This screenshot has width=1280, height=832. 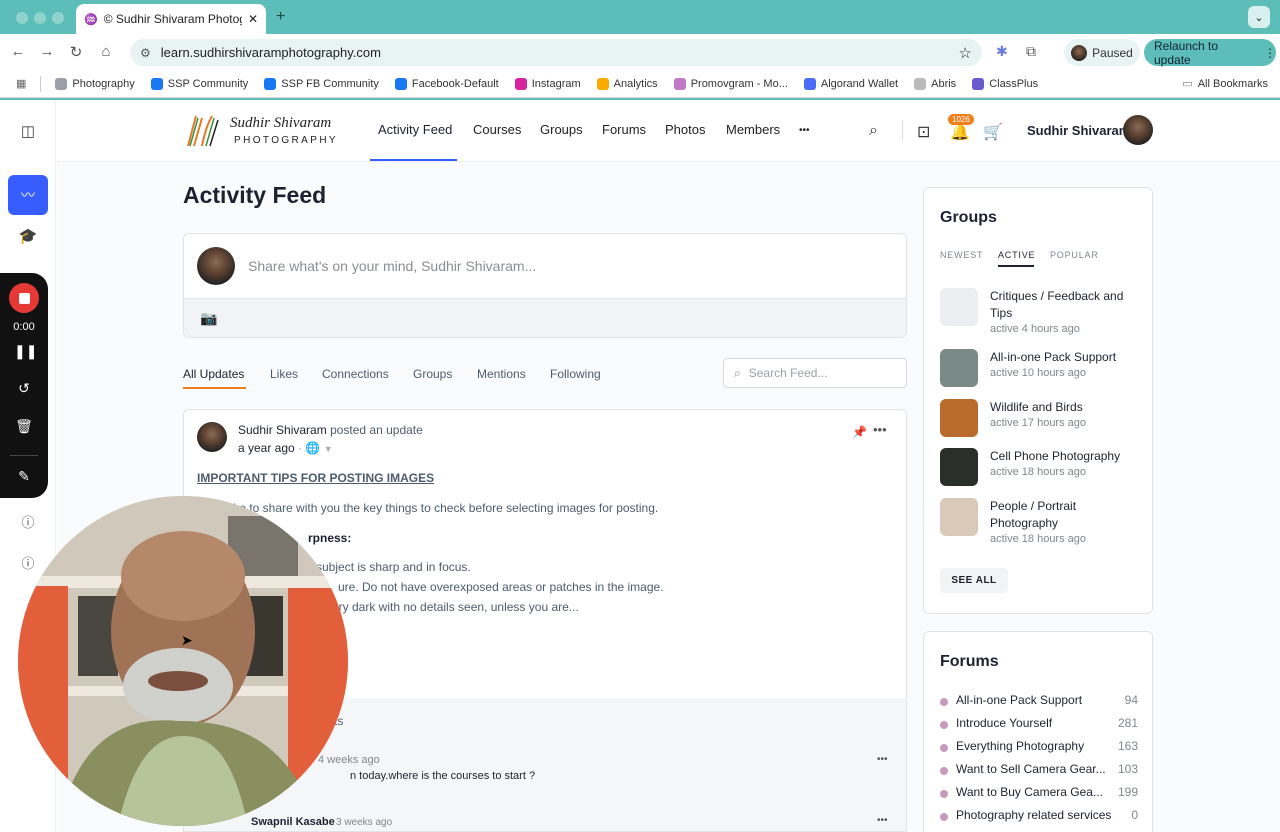 I want to click on relaunch-button: Relaunch to update ⋮, so click(x=1210, y=53).